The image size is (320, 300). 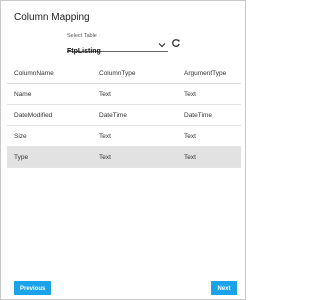 I want to click on chevron-down-icon, so click(x=162, y=45).